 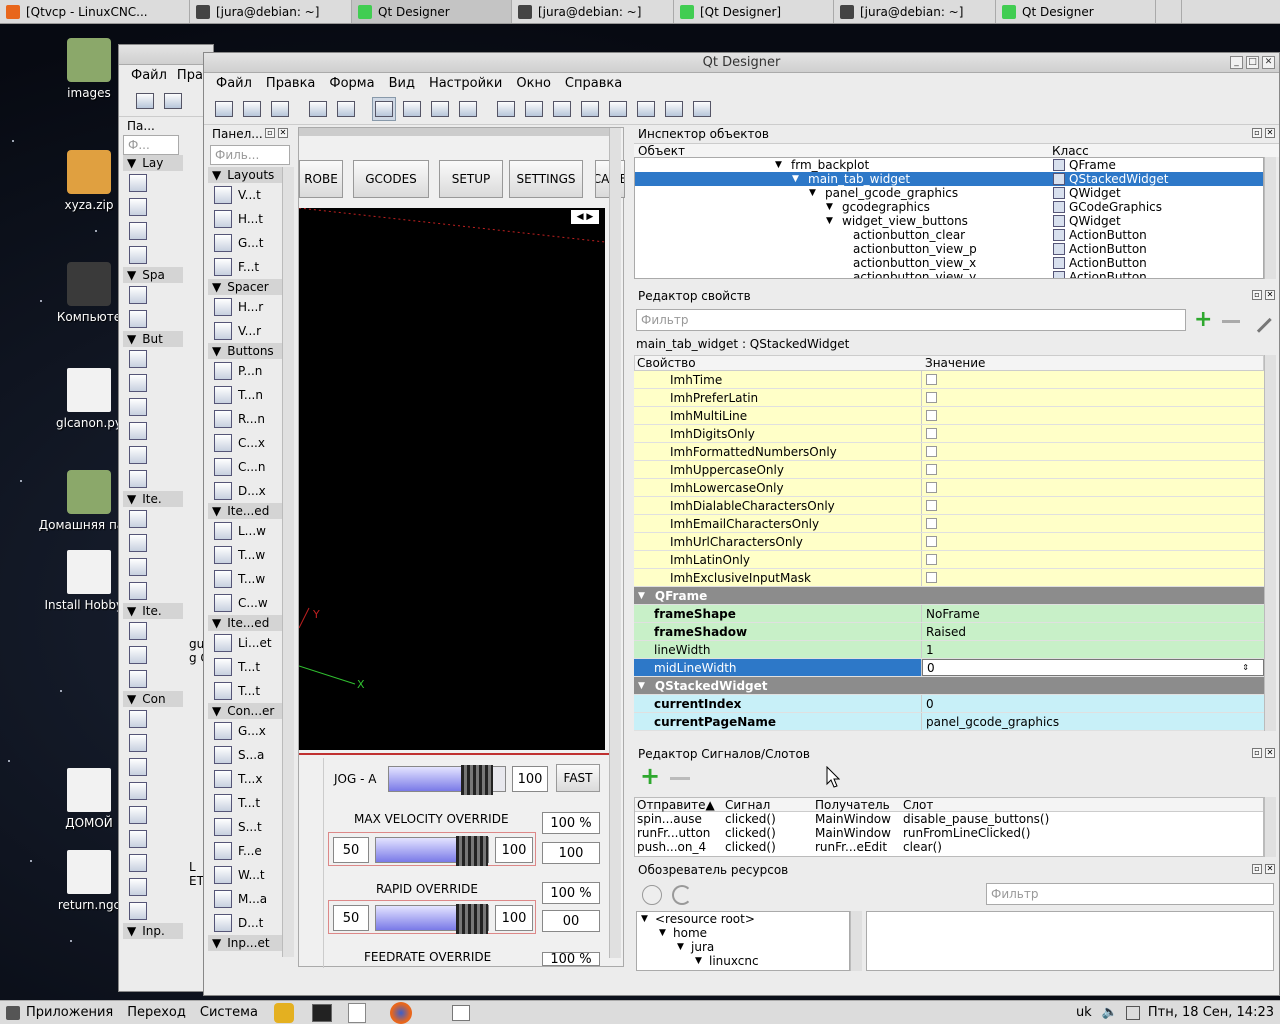 What do you see at coordinates (153, 163) in the screenshot?
I see `background-category: ▼ Lay` at bounding box center [153, 163].